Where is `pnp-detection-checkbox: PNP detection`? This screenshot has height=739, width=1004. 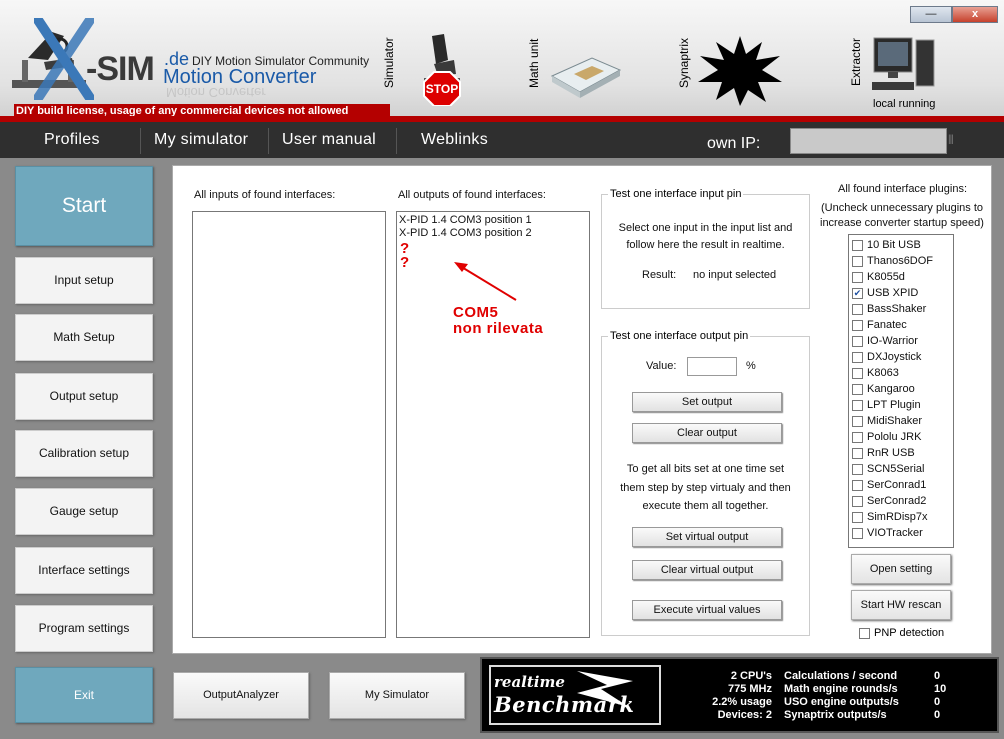
pnp-detection-checkbox: PNP detection is located at coordinates (901, 633).